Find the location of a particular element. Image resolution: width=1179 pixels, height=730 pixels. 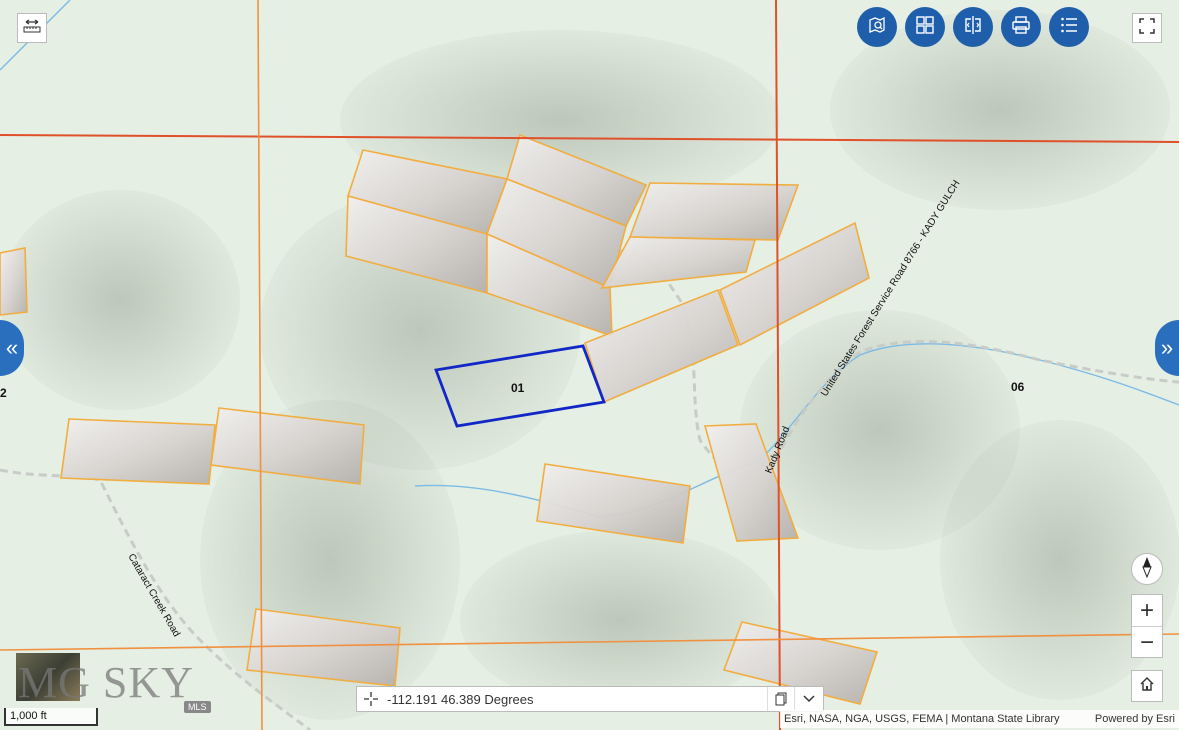

chevron-double-left-icon: « is located at coordinates (12, 347).